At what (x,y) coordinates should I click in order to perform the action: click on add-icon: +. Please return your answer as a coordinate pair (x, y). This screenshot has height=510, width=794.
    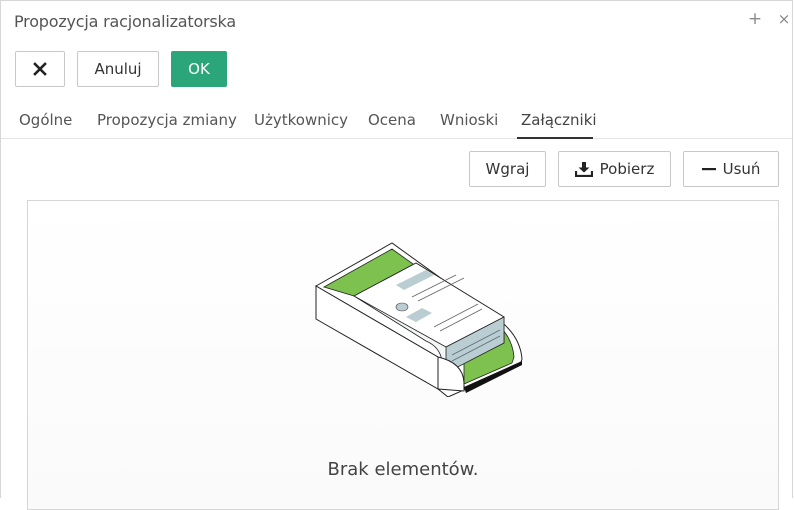
    Looking at the image, I should click on (755, 19).